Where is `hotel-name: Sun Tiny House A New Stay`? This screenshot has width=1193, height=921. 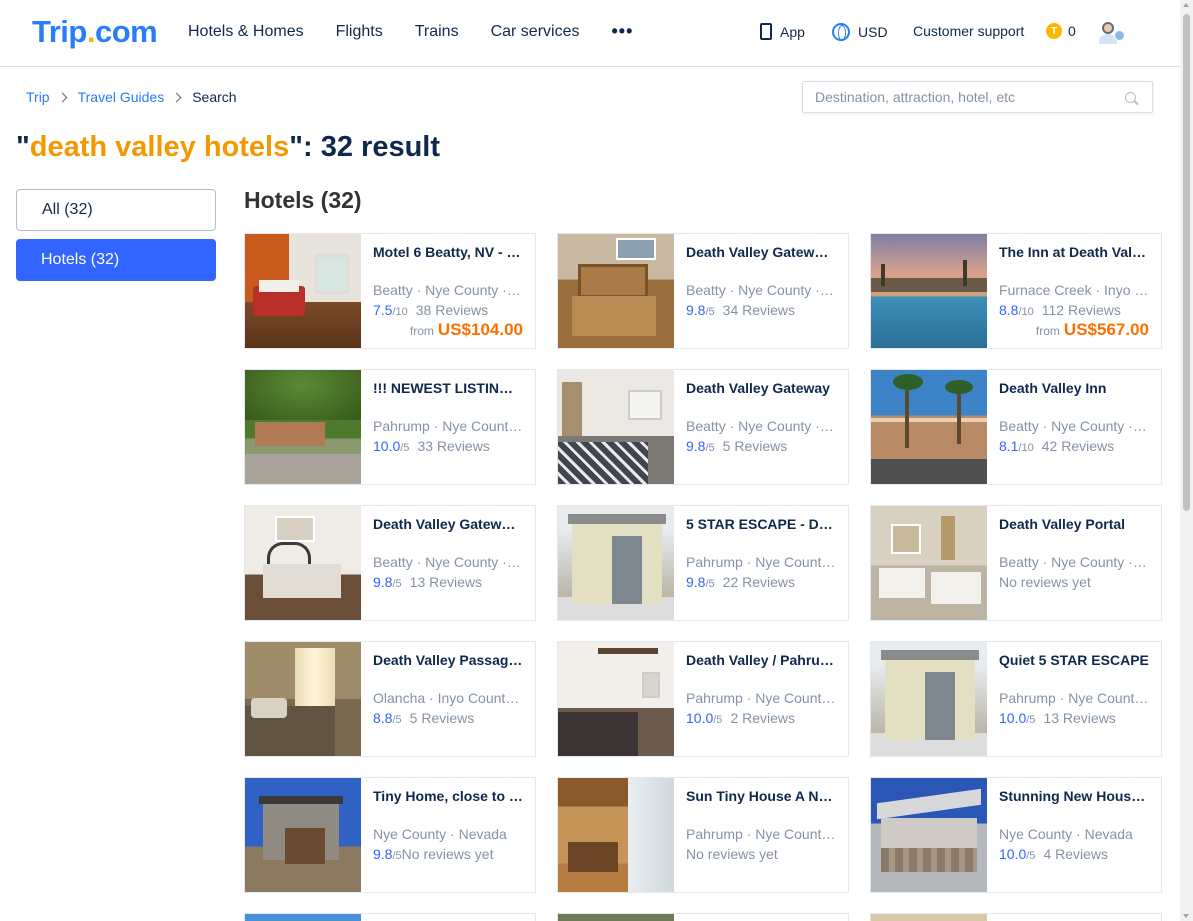 hotel-name: Sun Tiny House A New Stay is located at coordinates (761, 797).